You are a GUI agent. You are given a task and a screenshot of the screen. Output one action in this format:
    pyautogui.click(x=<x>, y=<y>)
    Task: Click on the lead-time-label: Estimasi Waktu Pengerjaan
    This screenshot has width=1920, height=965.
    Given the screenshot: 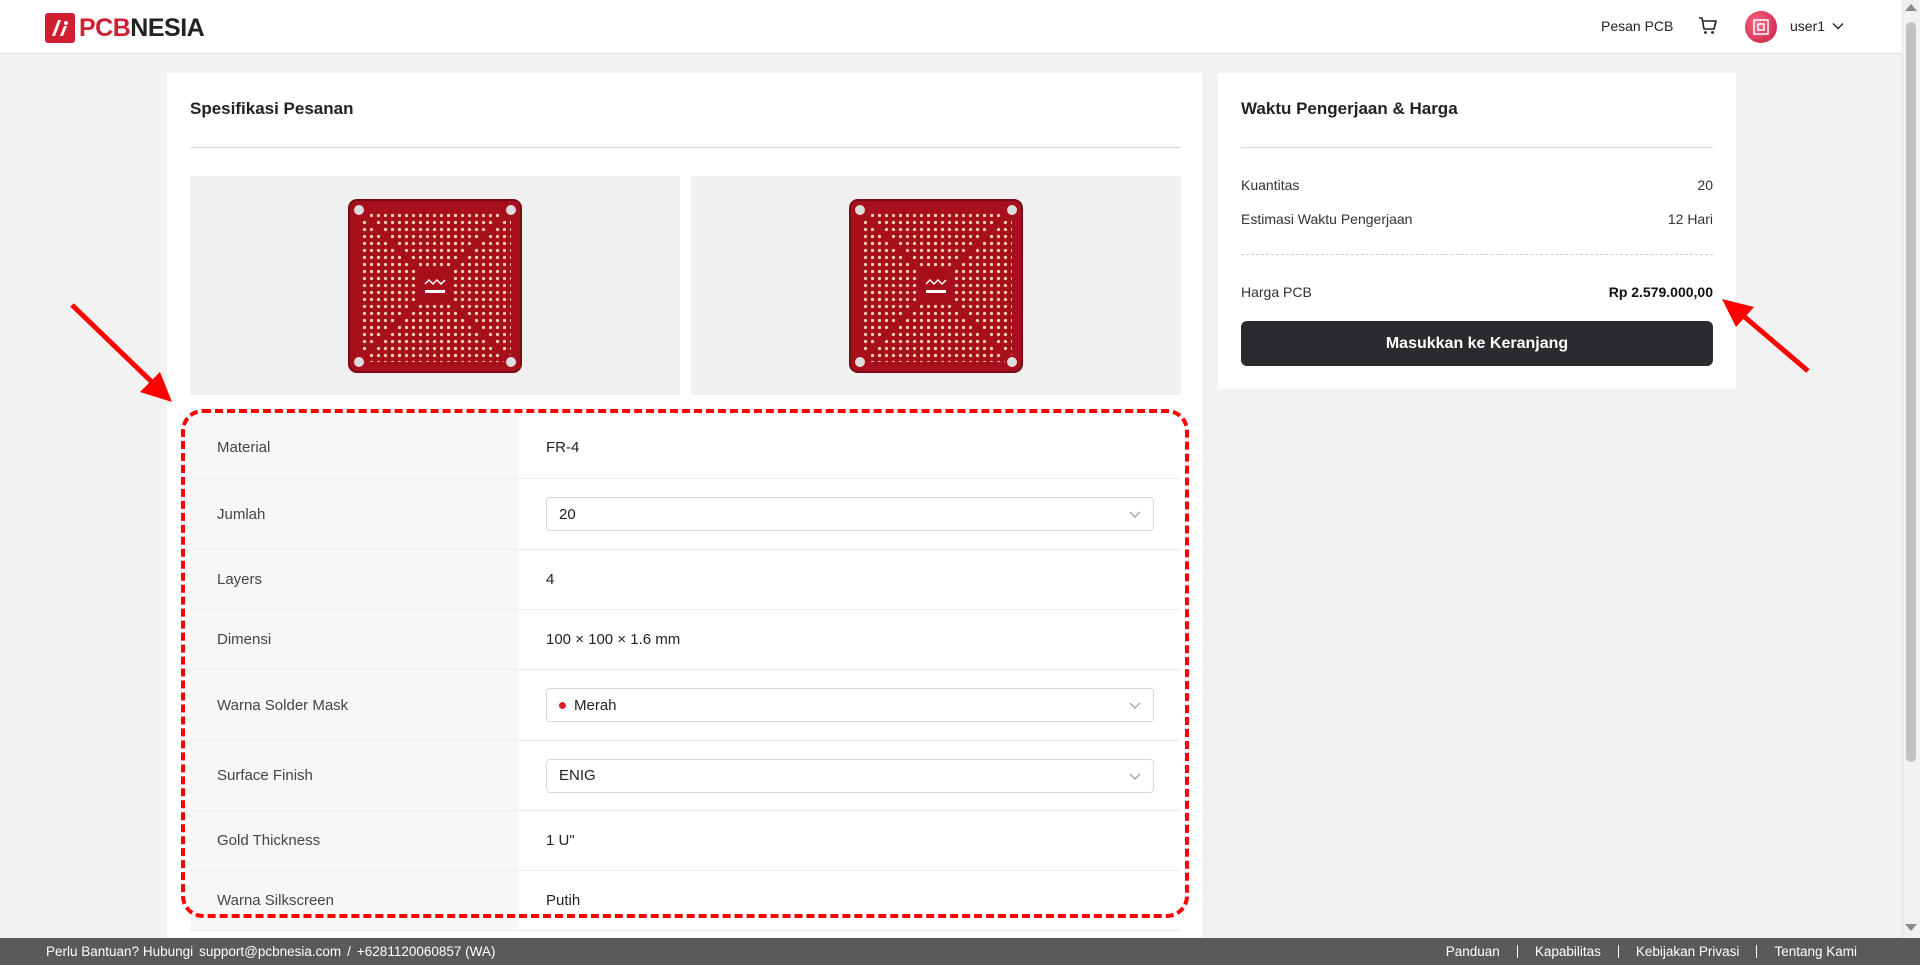 What is the action you would take?
    pyautogui.click(x=1327, y=219)
    